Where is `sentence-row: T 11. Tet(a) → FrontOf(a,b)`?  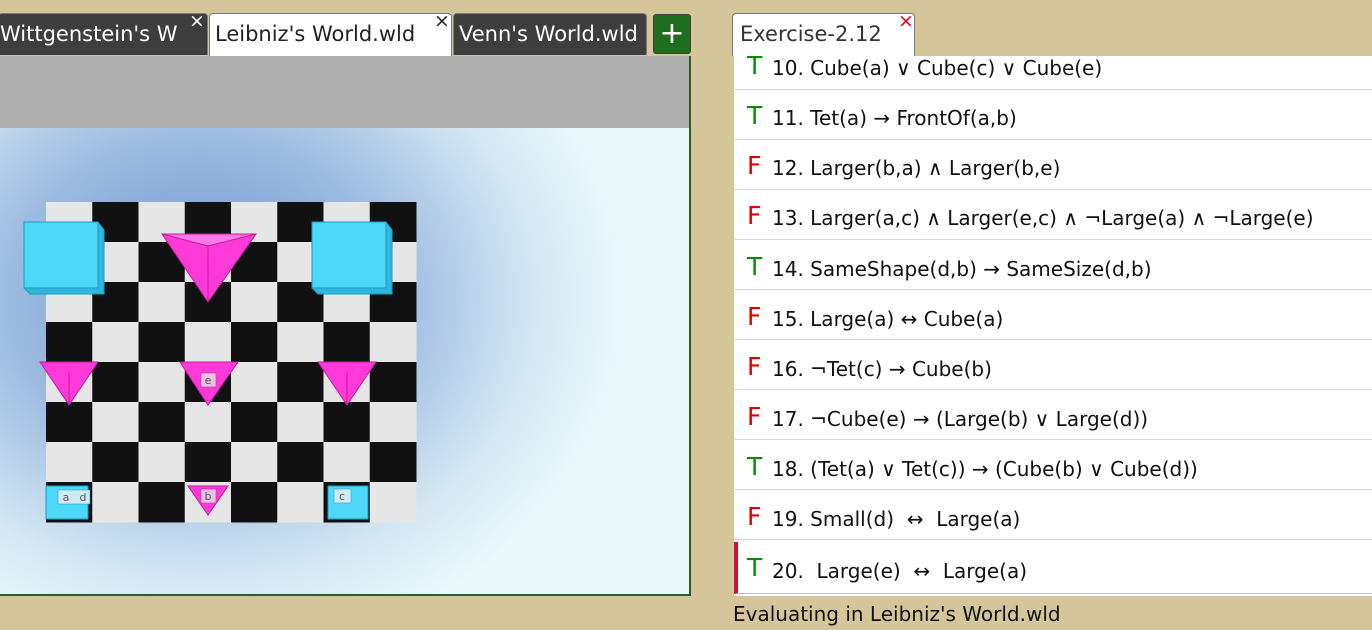
sentence-row: T 11. Tet(a) → FrontOf(a,b) is located at coordinates (1053, 115).